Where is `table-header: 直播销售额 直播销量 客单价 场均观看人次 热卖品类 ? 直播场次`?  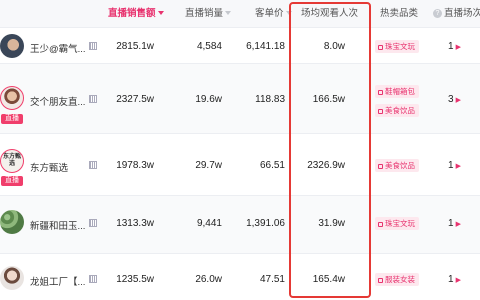 table-header: 直播销售额 直播销量 客单价 场均观看人次 热卖品类 ? 直播场次 is located at coordinates (240, 14).